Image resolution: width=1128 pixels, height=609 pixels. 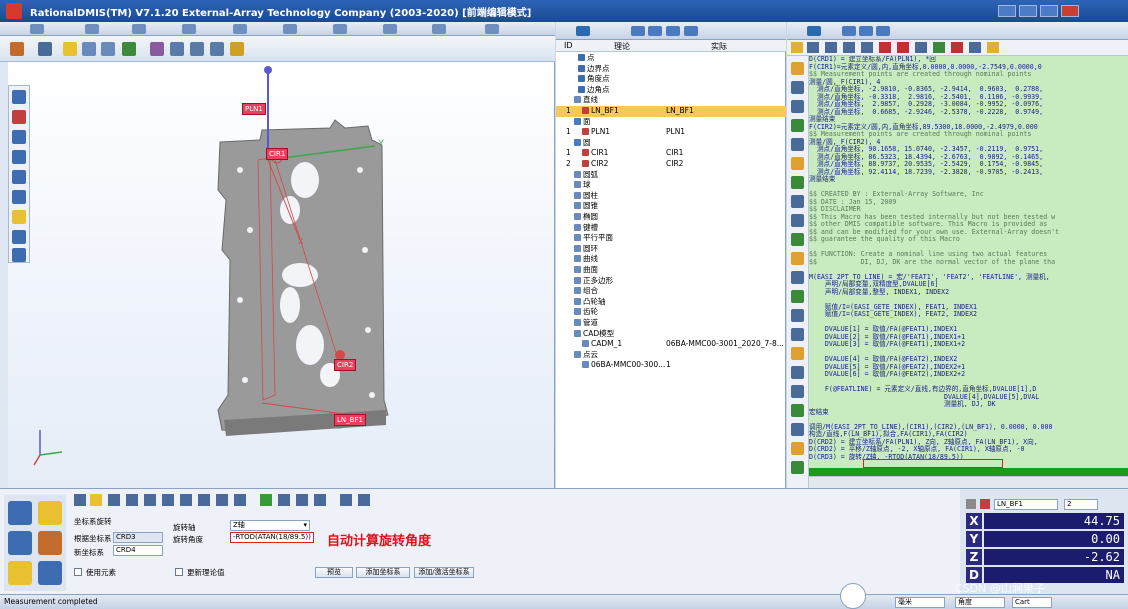 I want to click on tree-row: 06BA-MMC00-300... 1, so click(x=671, y=365).